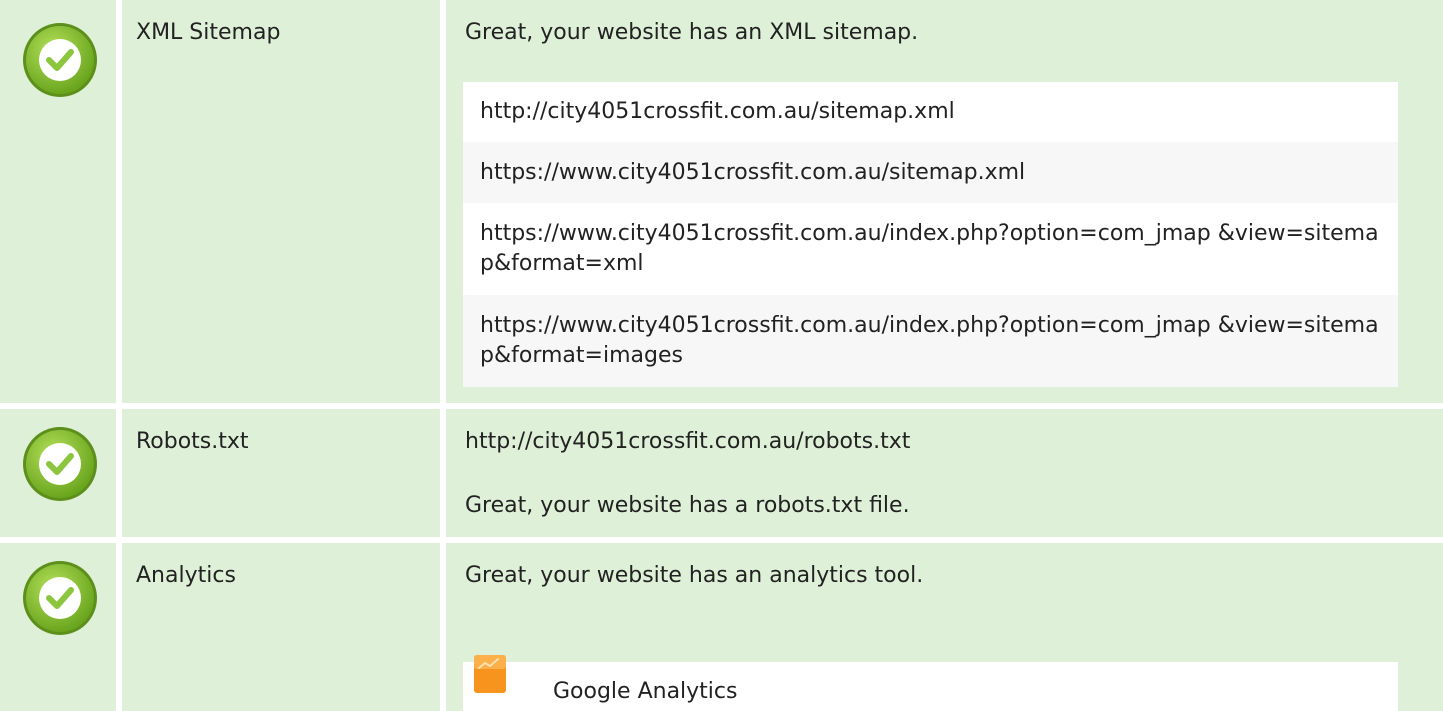  Describe the element at coordinates (490, 674) in the screenshot. I see `google-analytics-icon` at that location.